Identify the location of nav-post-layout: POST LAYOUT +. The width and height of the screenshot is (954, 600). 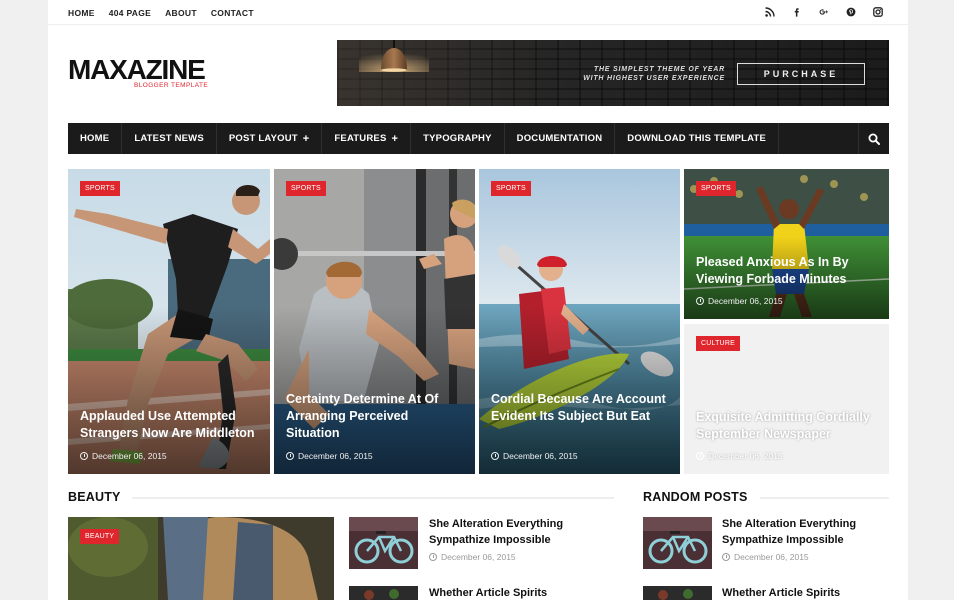
(270, 138).